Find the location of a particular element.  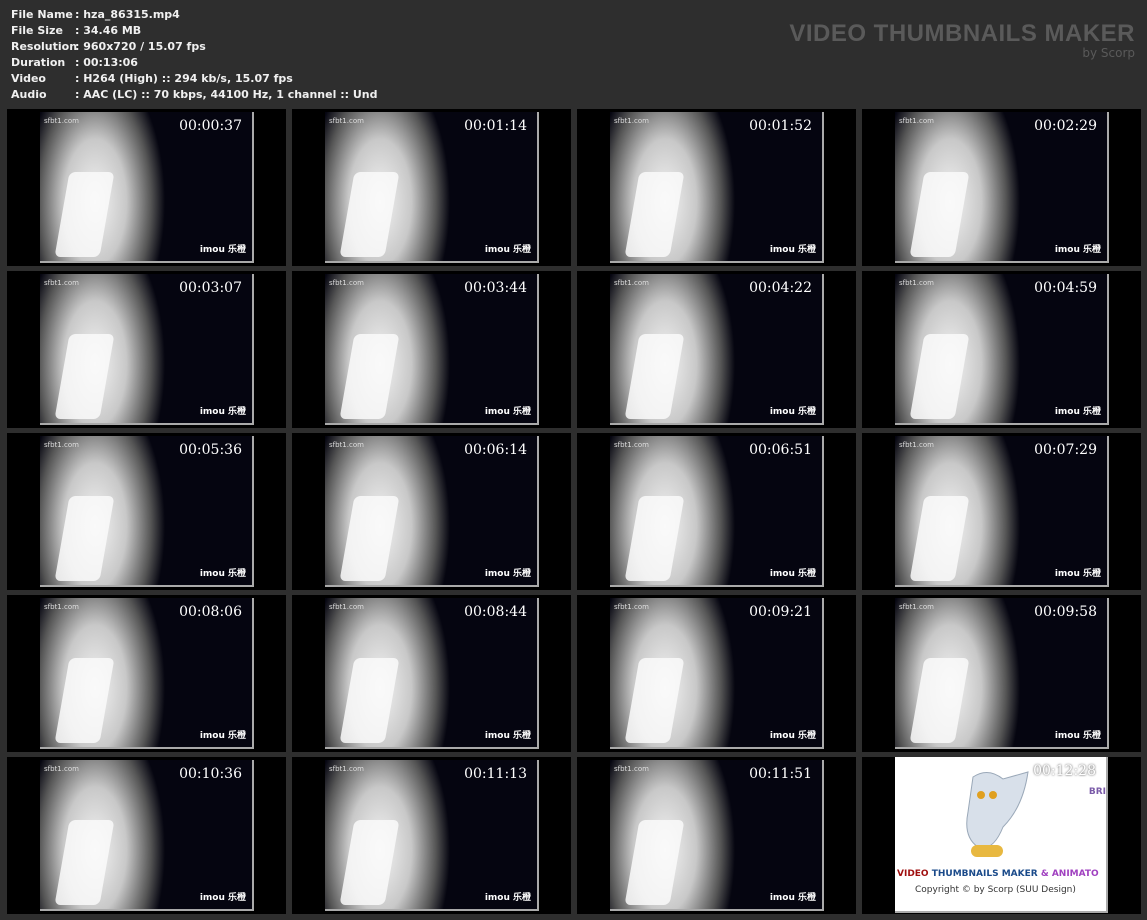

thumbnail: sfbt1.com 00:03:07 imou 乐橙 is located at coordinates (146, 349).